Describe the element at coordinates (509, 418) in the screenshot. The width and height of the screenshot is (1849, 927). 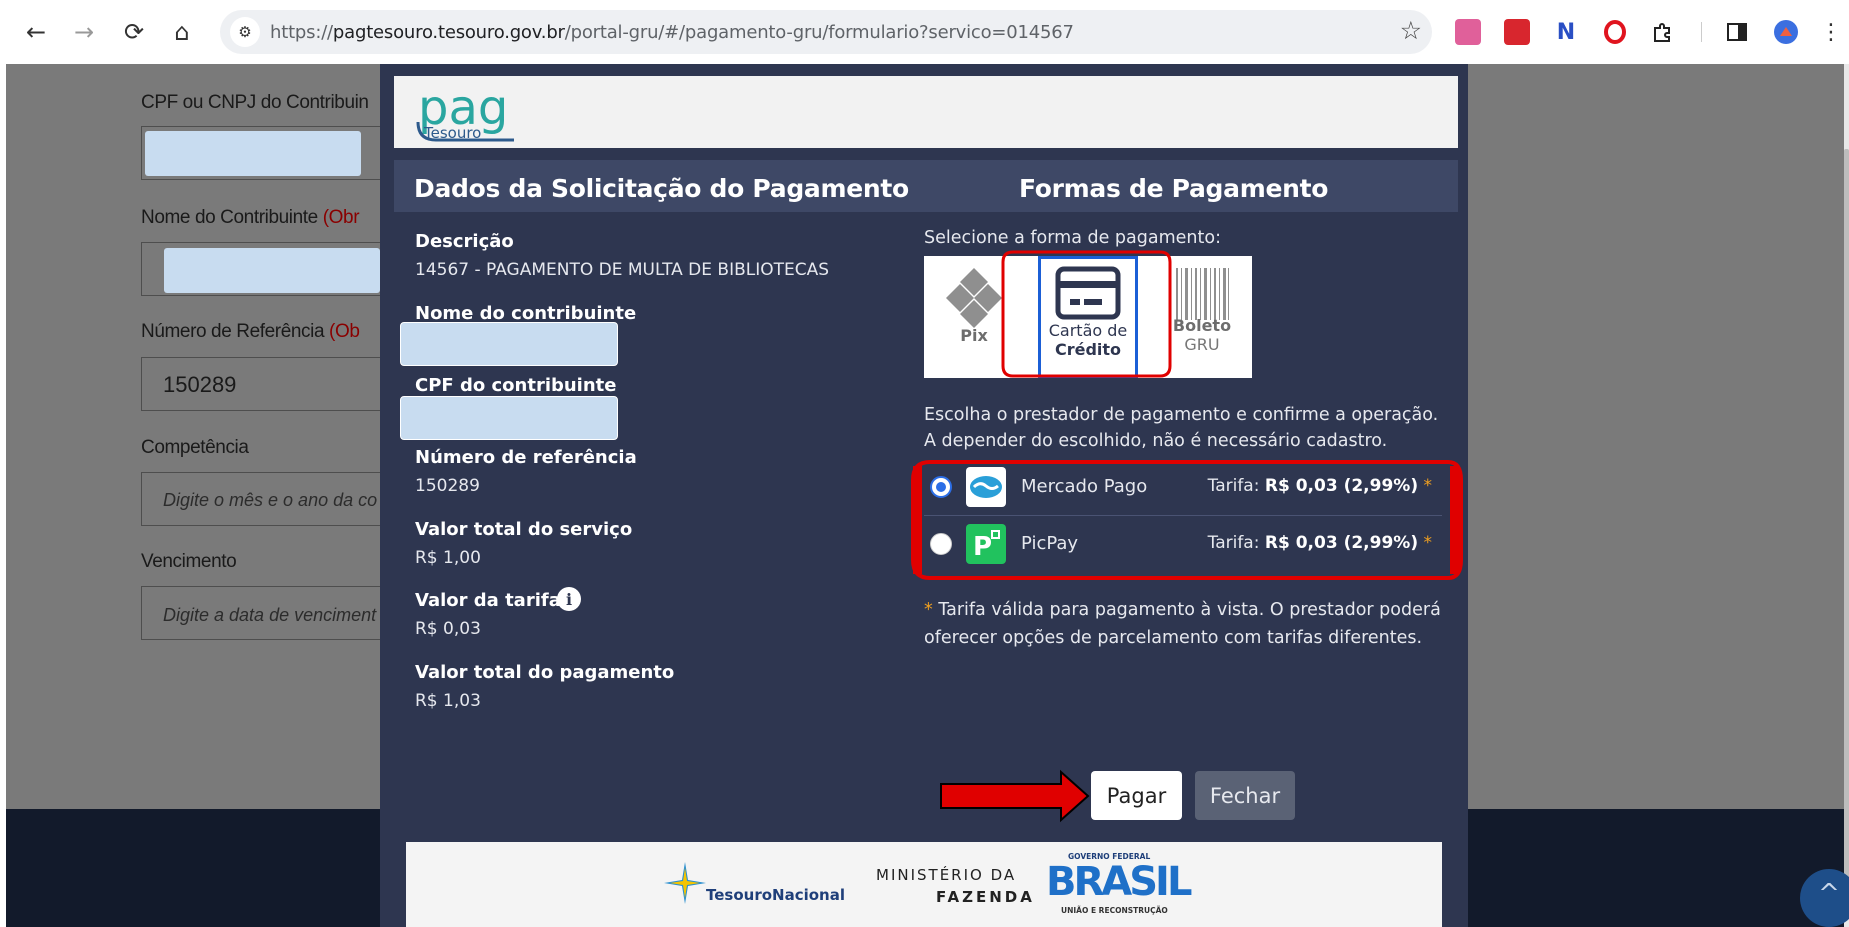
I see `cpf-redaction` at that location.